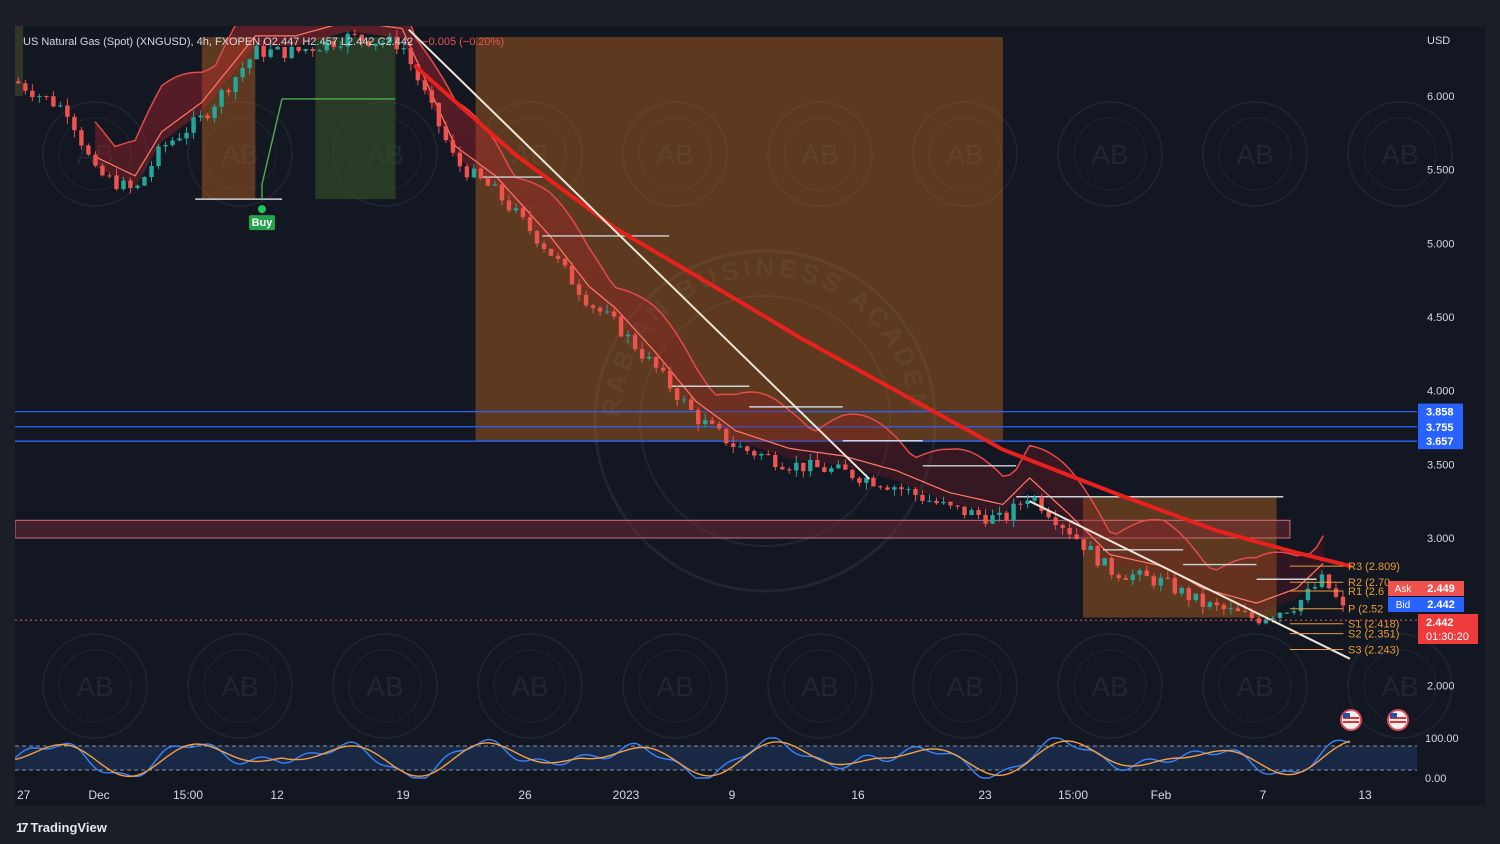 This screenshot has height=844, width=1500. What do you see at coordinates (1441, 171) in the screenshot?
I see `price-tick: 5.500` at bounding box center [1441, 171].